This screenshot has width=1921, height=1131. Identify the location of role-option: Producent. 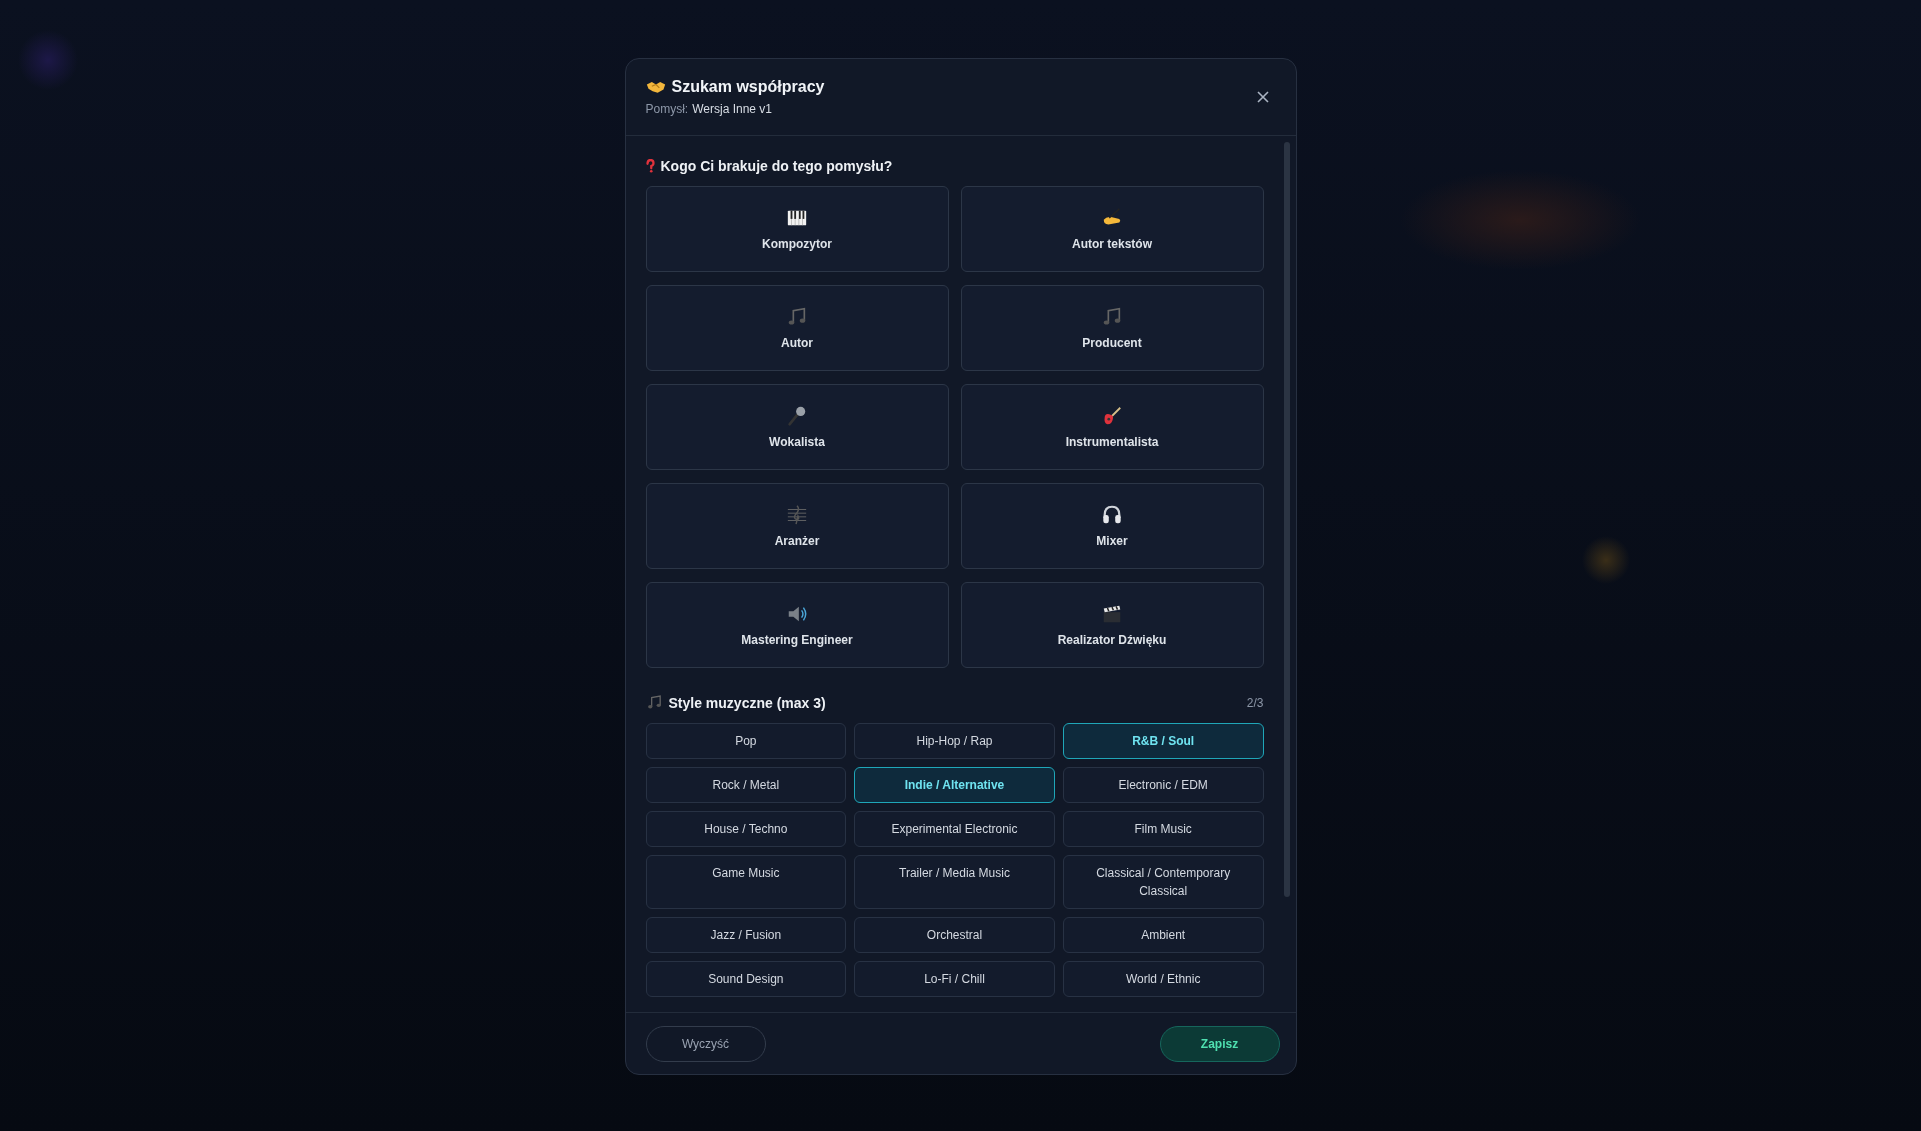
(1112, 328).